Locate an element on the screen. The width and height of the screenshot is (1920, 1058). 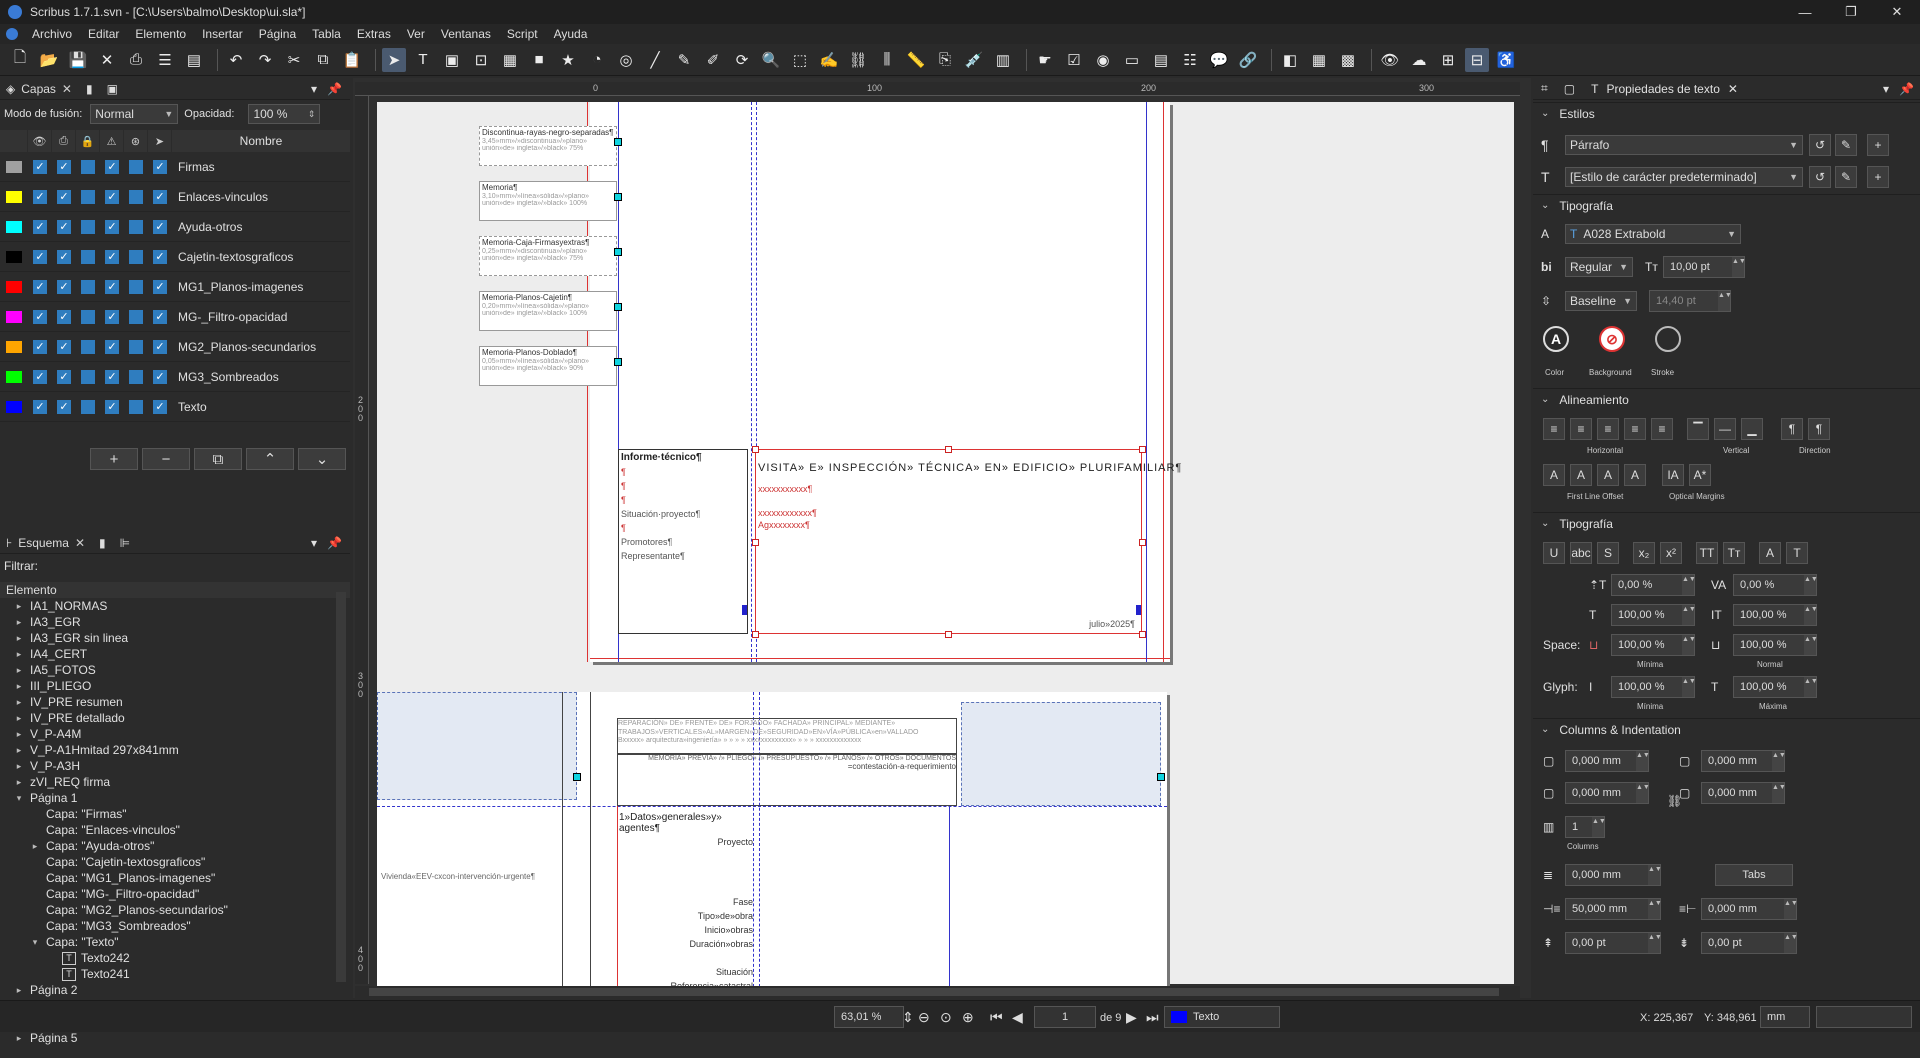
align-left-icon: ≡ is located at coordinates (1554, 429).